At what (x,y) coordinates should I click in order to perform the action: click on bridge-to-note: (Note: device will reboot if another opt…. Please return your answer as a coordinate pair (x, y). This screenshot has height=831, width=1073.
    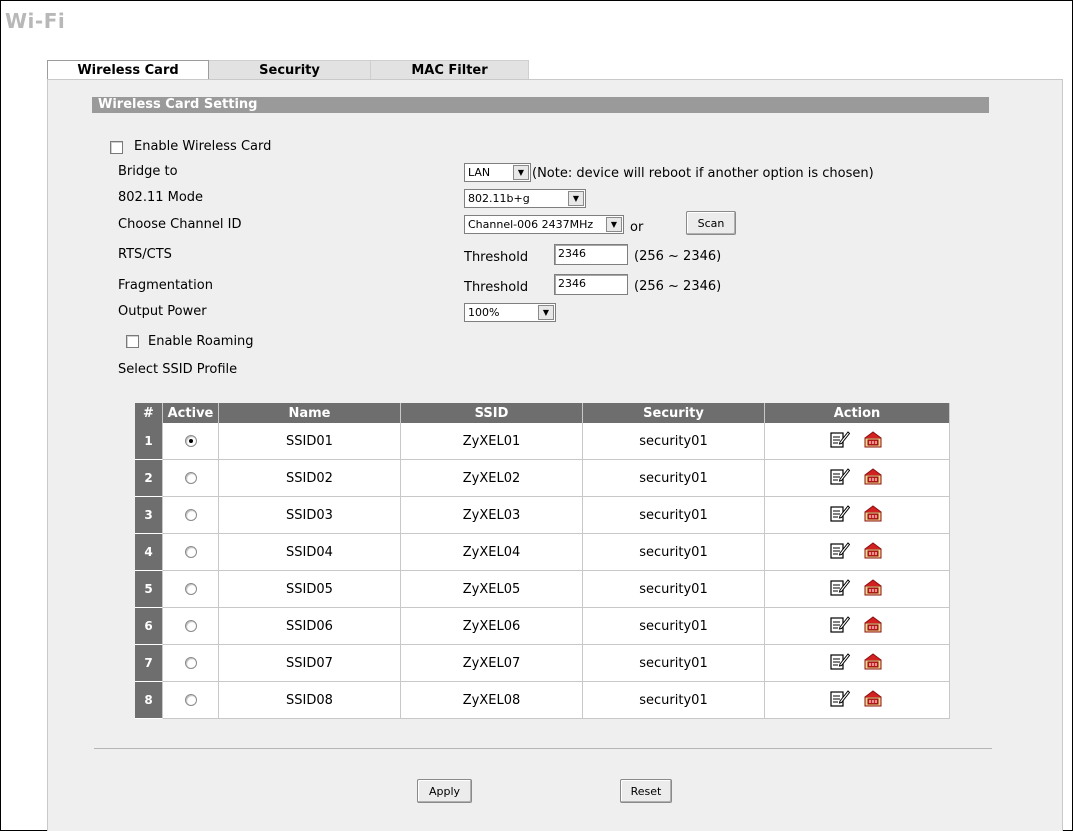
    Looking at the image, I should click on (703, 173).